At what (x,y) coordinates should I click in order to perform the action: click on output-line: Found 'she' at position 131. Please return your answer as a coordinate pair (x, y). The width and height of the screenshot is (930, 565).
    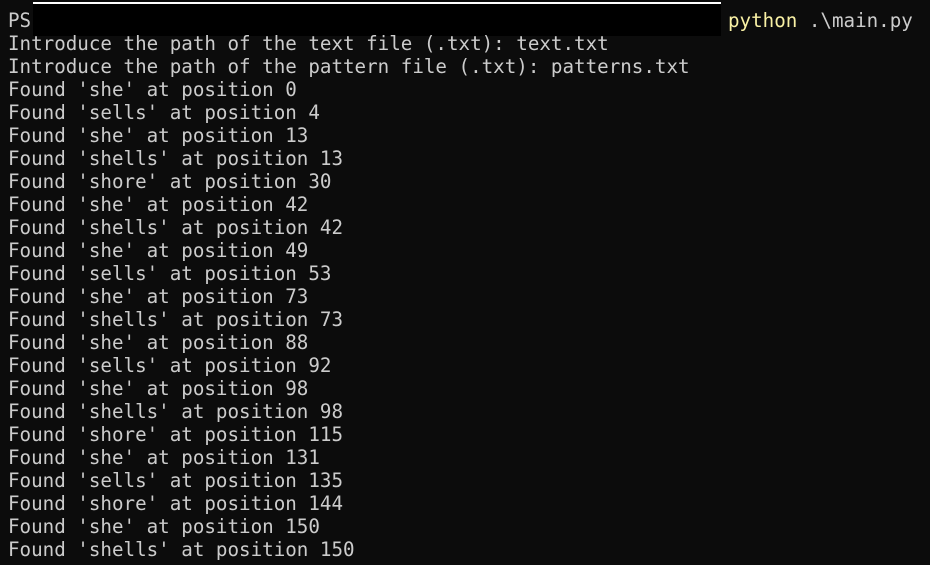
    Looking at the image, I should click on (164, 457).